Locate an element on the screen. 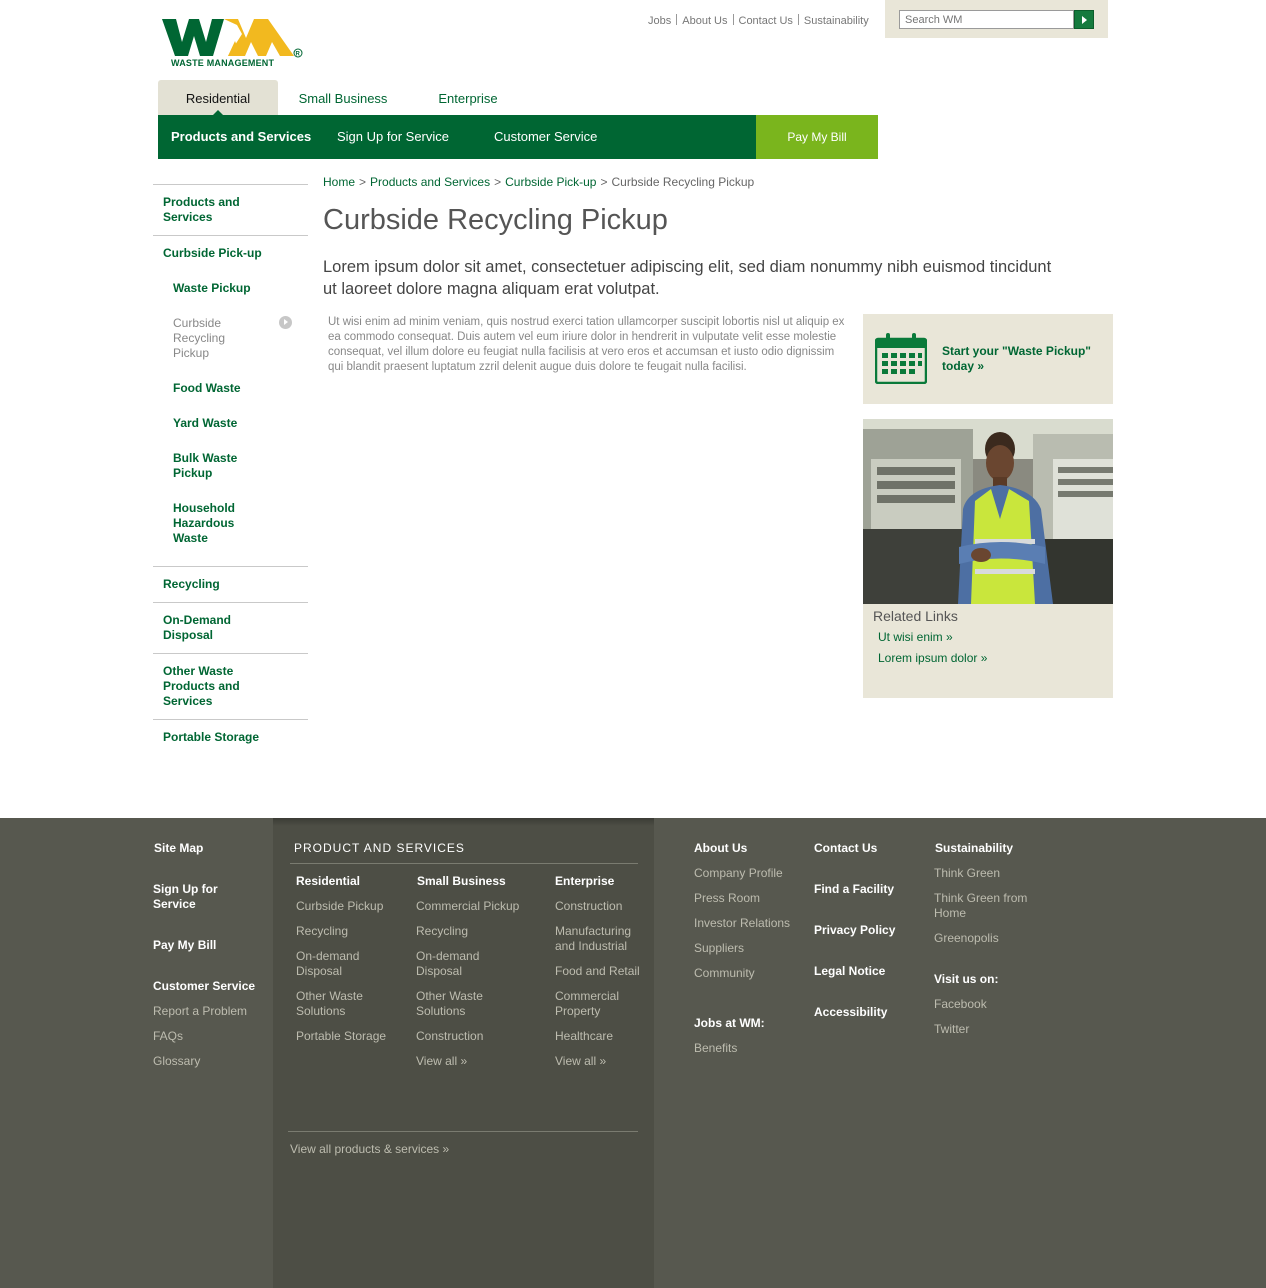 The height and width of the screenshot is (1288, 1266). utility-link-contact-us: Contact Us is located at coordinates (766, 21).